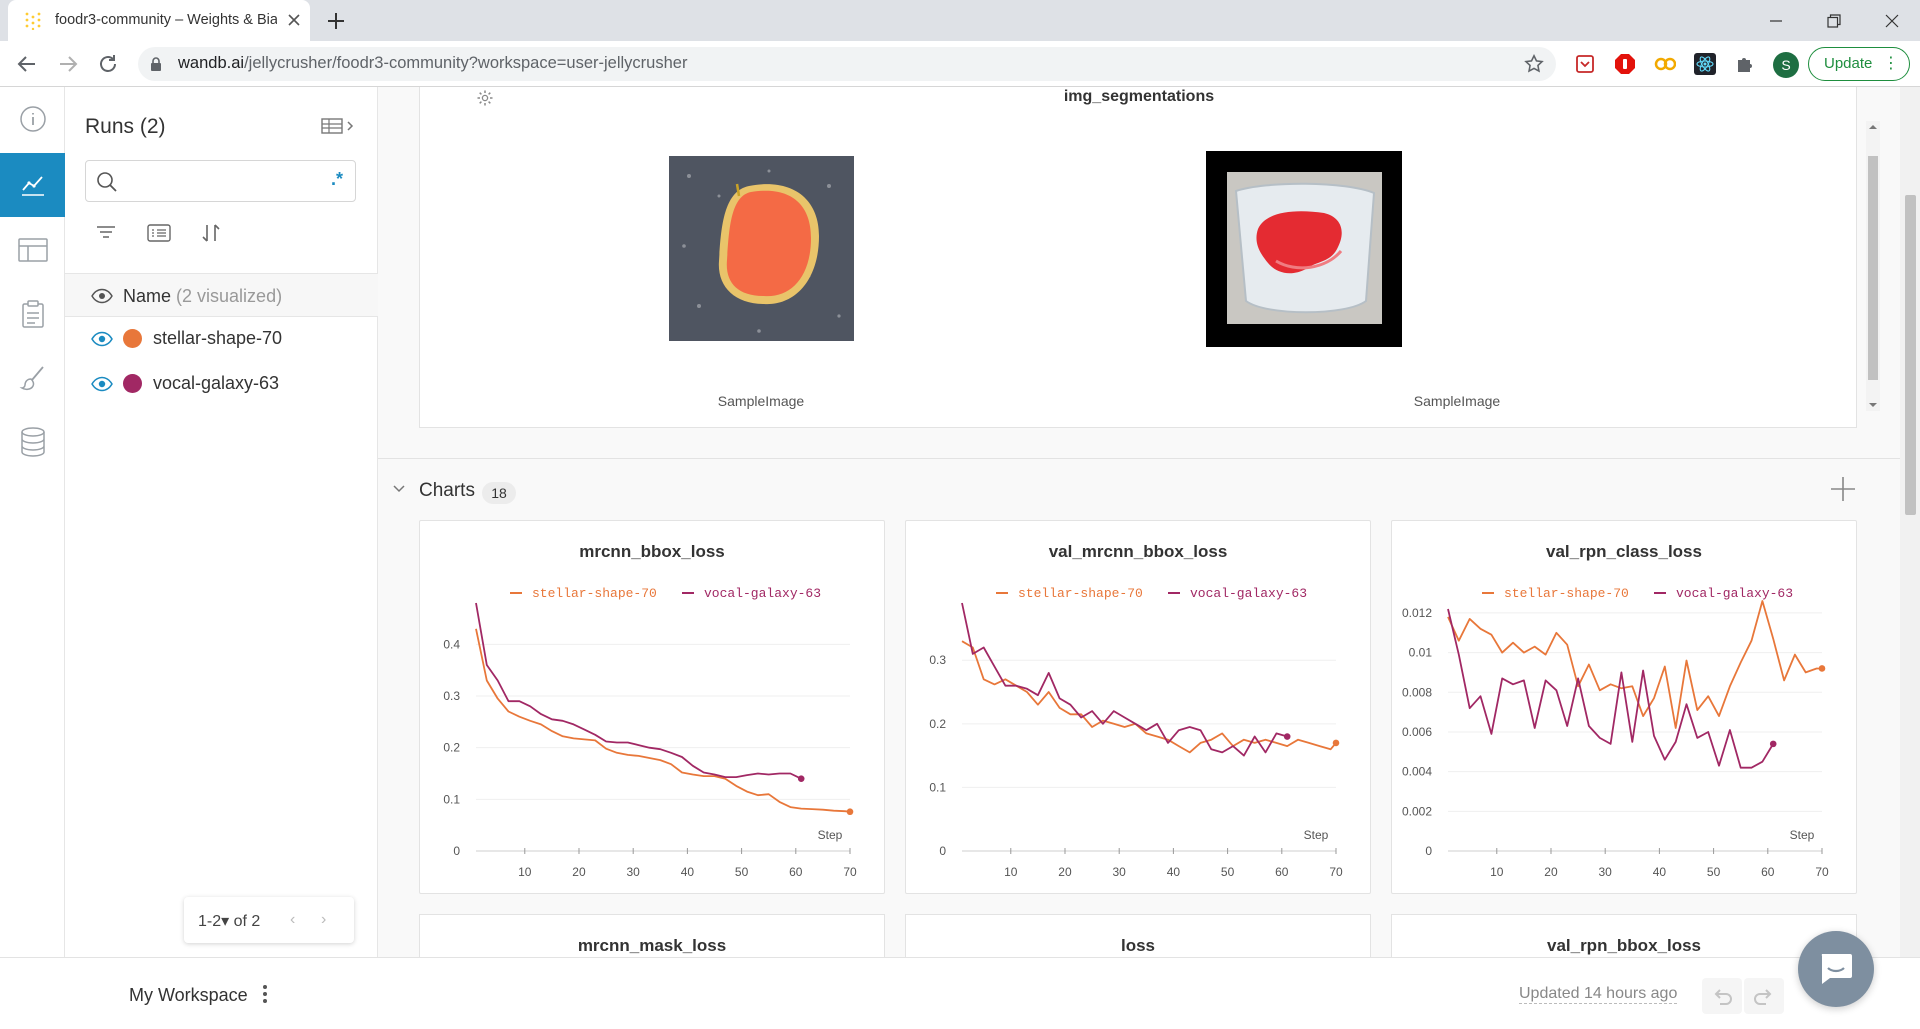  Describe the element at coordinates (211, 233) in the screenshot. I see `sort-icon` at that location.